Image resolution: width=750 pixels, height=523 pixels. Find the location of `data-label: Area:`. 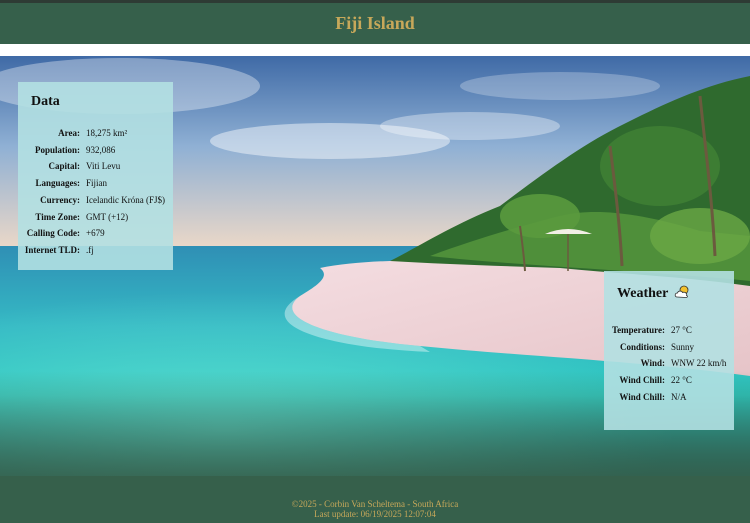

data-label: Area: is located at coordinates (69, 133).